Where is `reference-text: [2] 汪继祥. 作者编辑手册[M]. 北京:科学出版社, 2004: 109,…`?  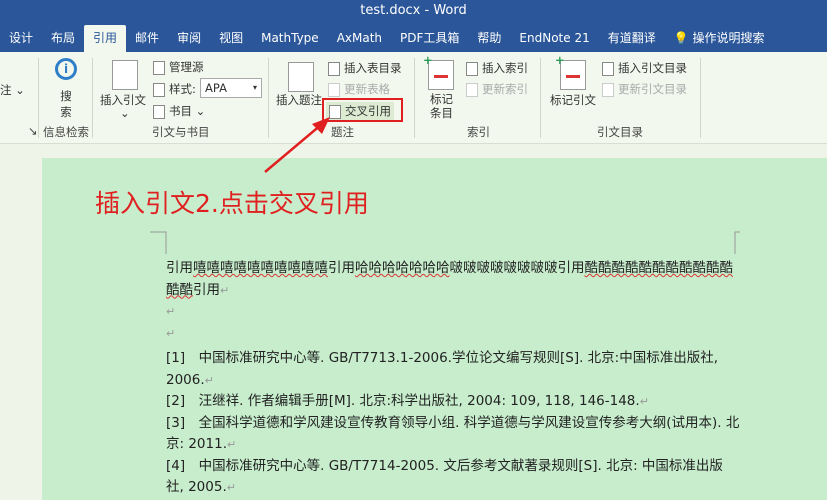
reference-text: [2] 汪继祥. 作者编辑手册[M]. 北京:科学出版社, 2004: 109,… is located at coordinates (403, 401).